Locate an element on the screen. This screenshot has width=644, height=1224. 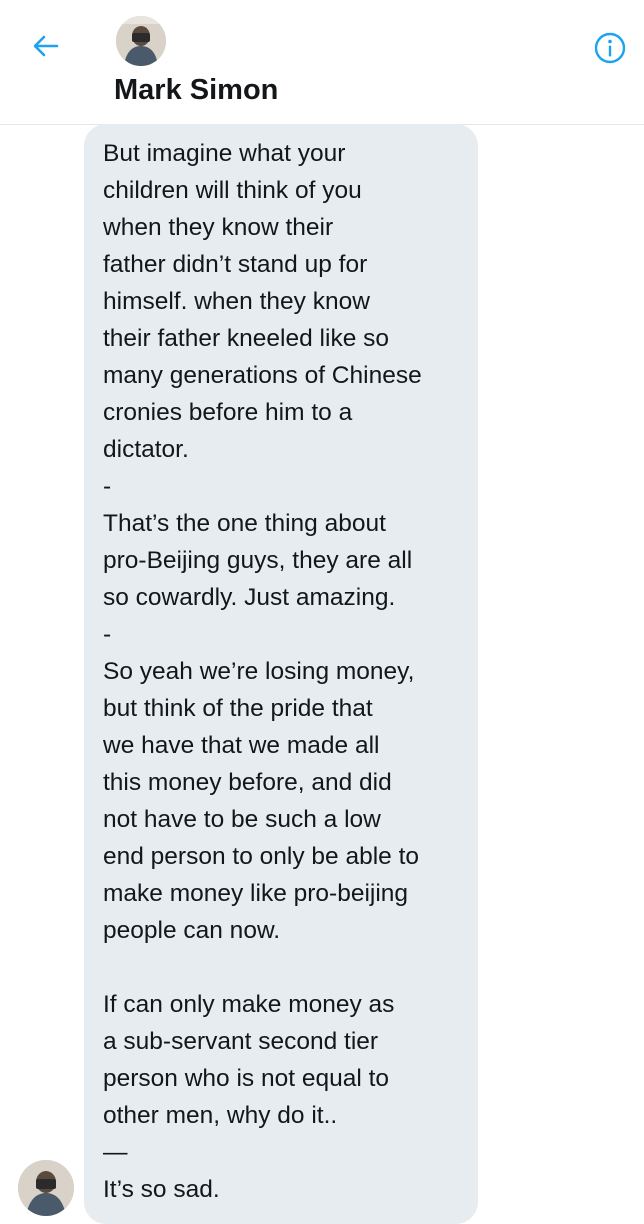
message-line: when they know their is located at coordinates (218, 227).